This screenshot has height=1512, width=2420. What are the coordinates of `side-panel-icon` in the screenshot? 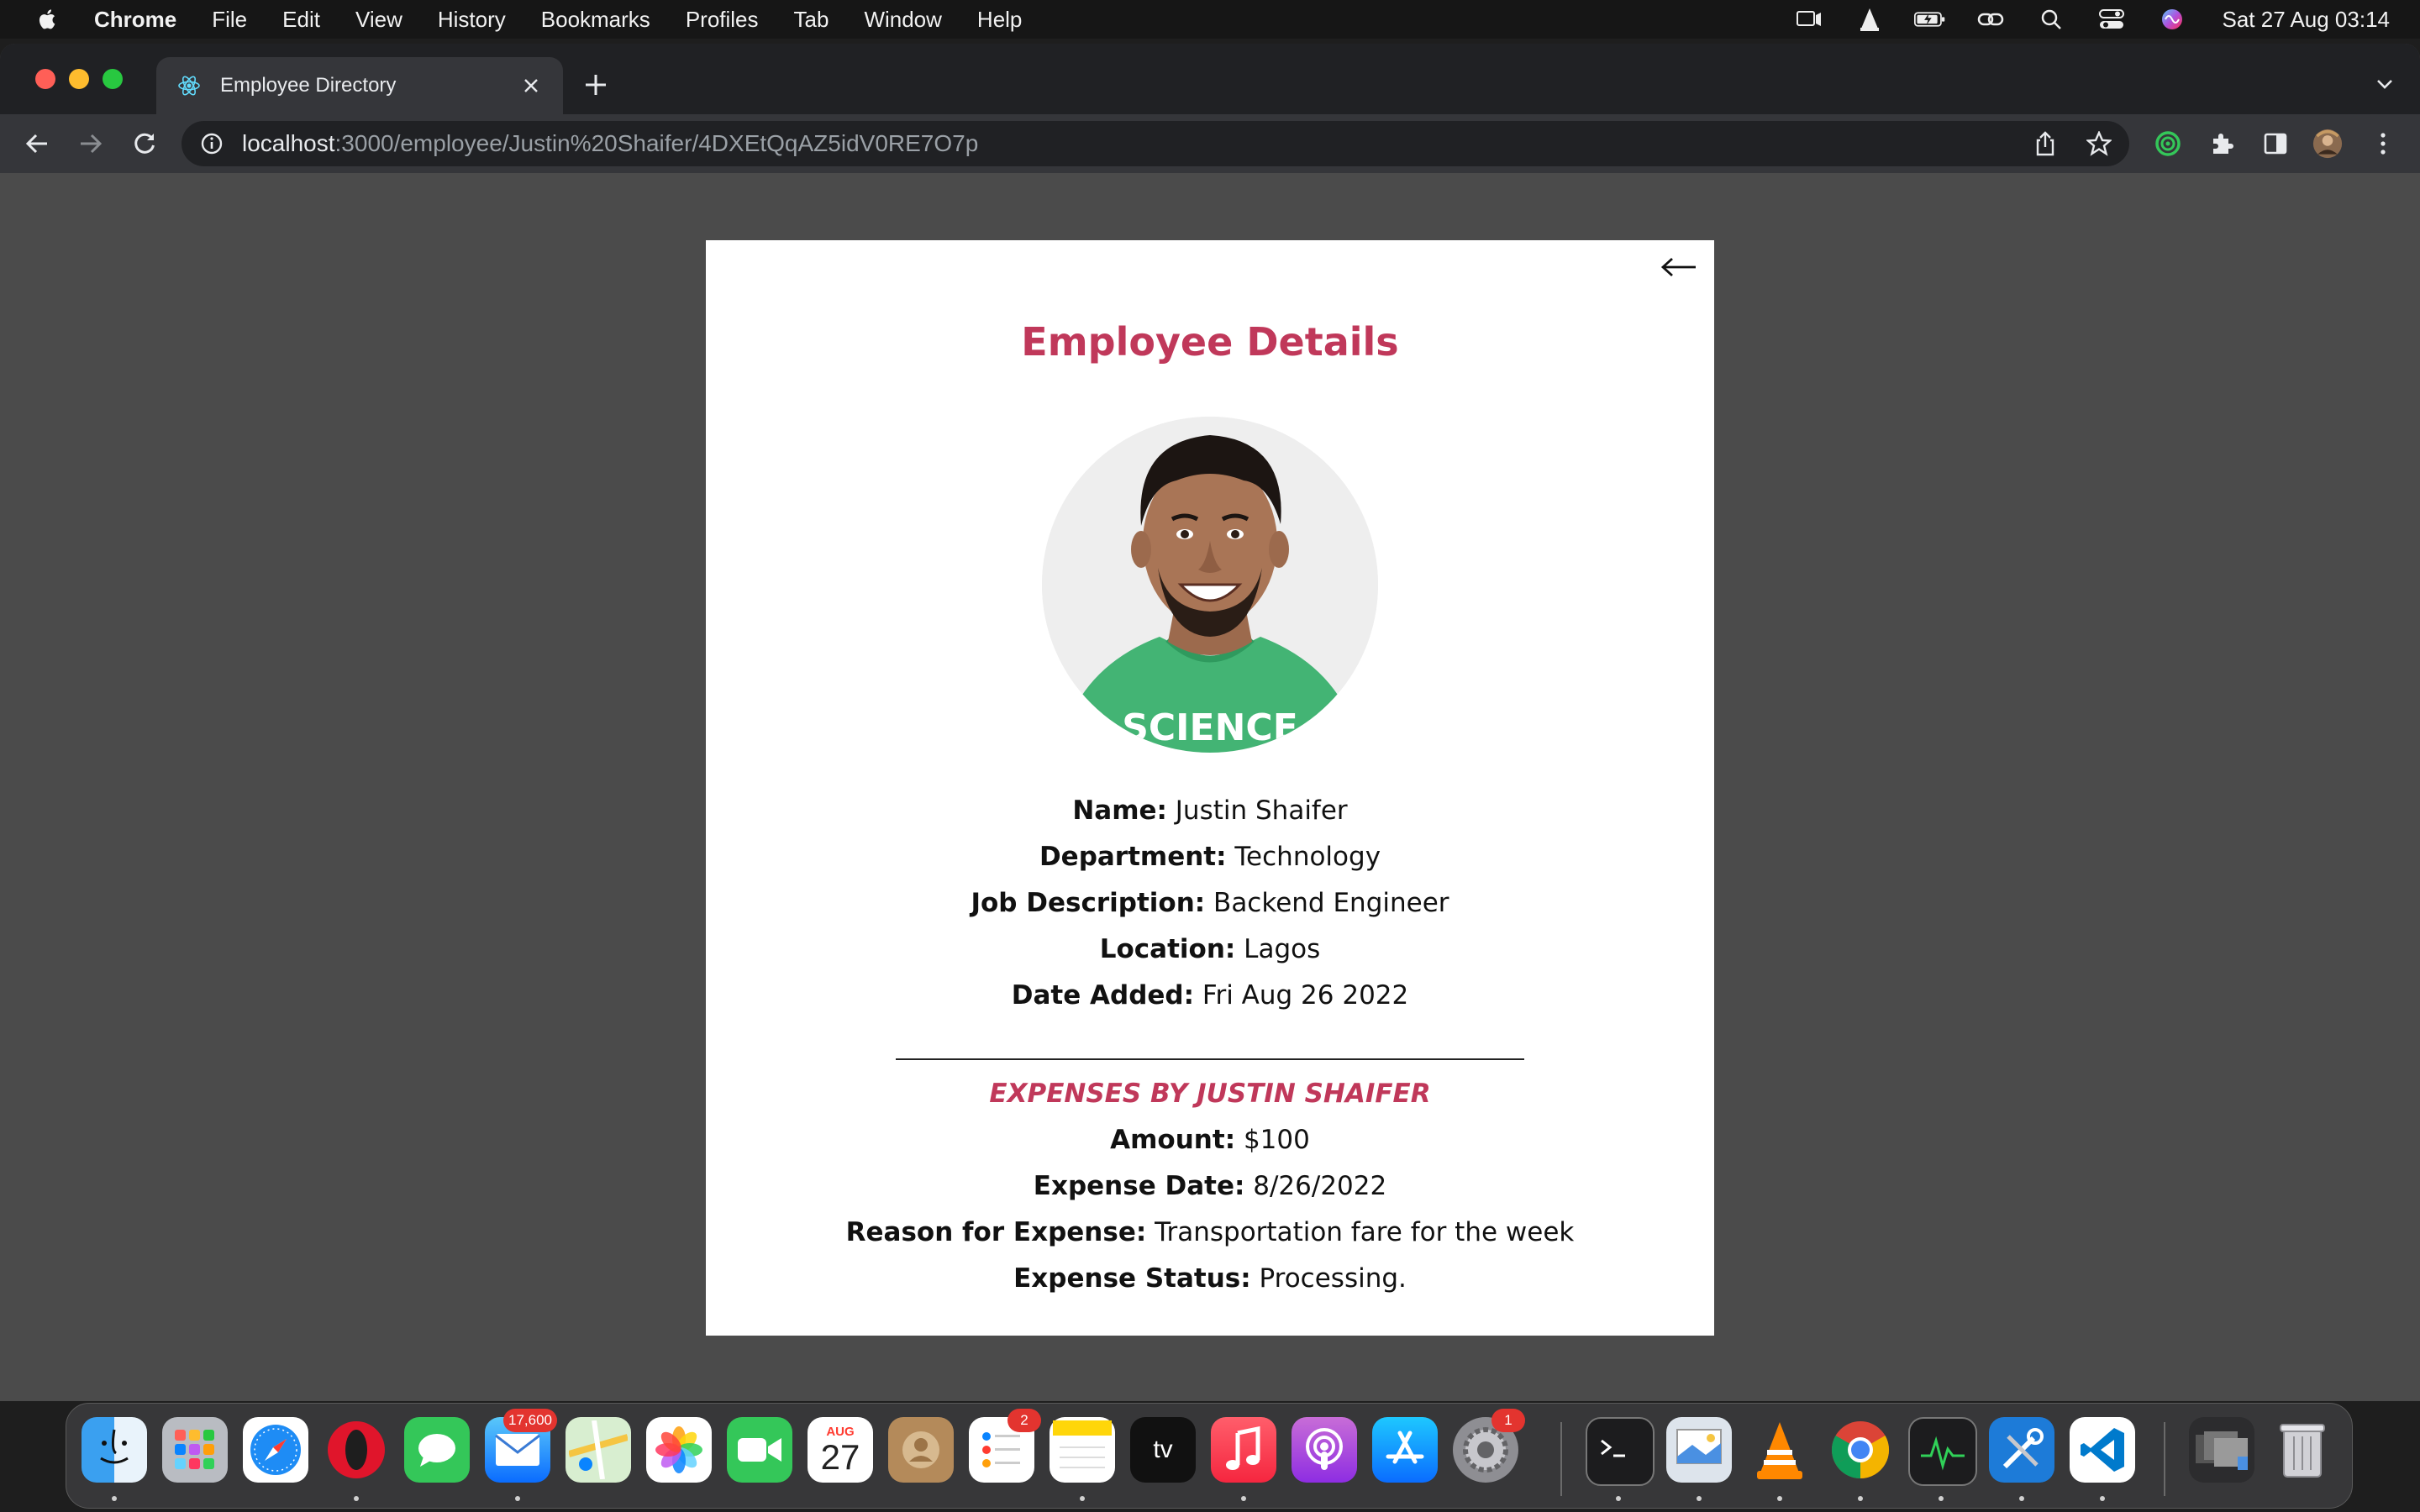 It's located at (2275, 144).